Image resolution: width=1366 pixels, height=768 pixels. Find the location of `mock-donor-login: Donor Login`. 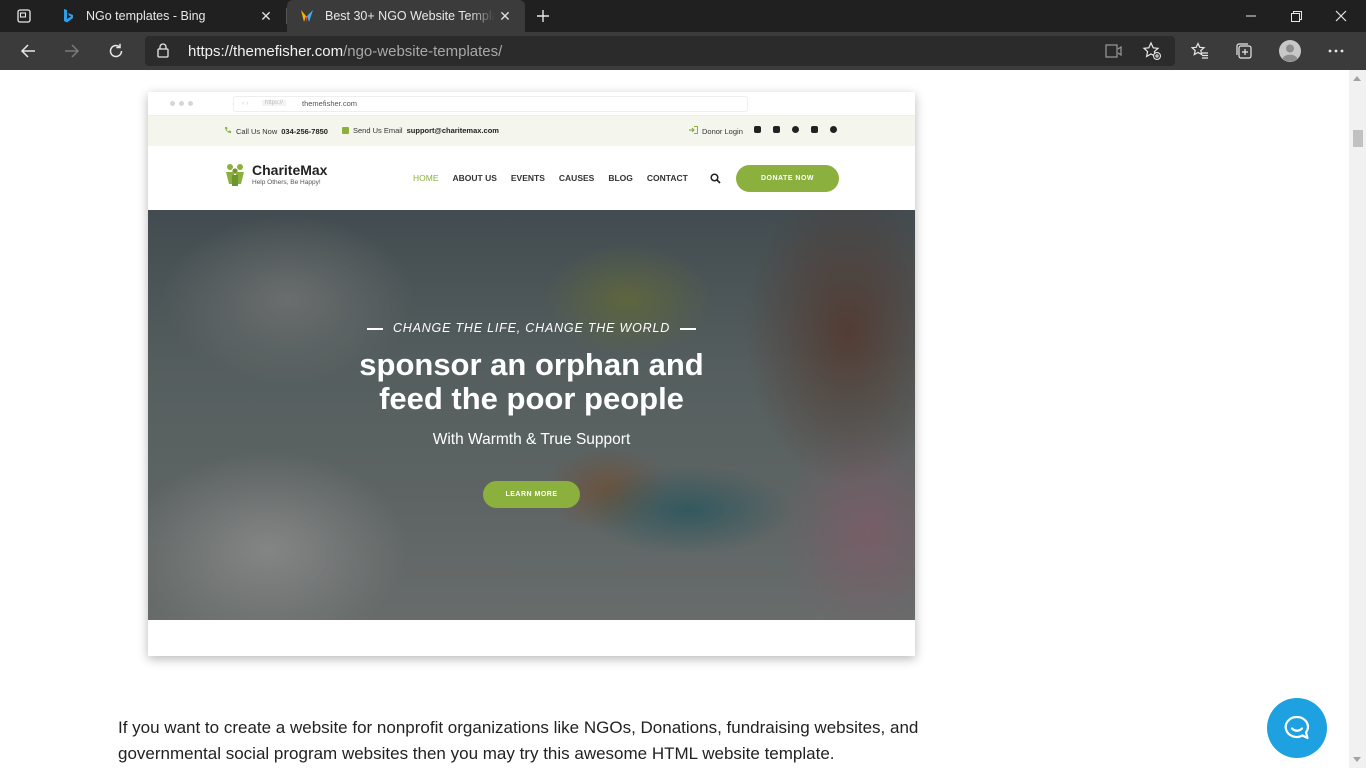

mock-donor-login: Donor Login is located at coordinates (716, 131).